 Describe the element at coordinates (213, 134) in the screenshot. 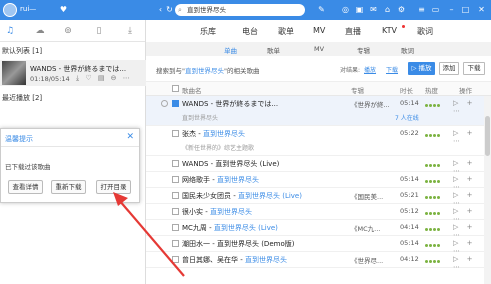

I see `song-title: 张杰 - 直到世界尽头` at that location.